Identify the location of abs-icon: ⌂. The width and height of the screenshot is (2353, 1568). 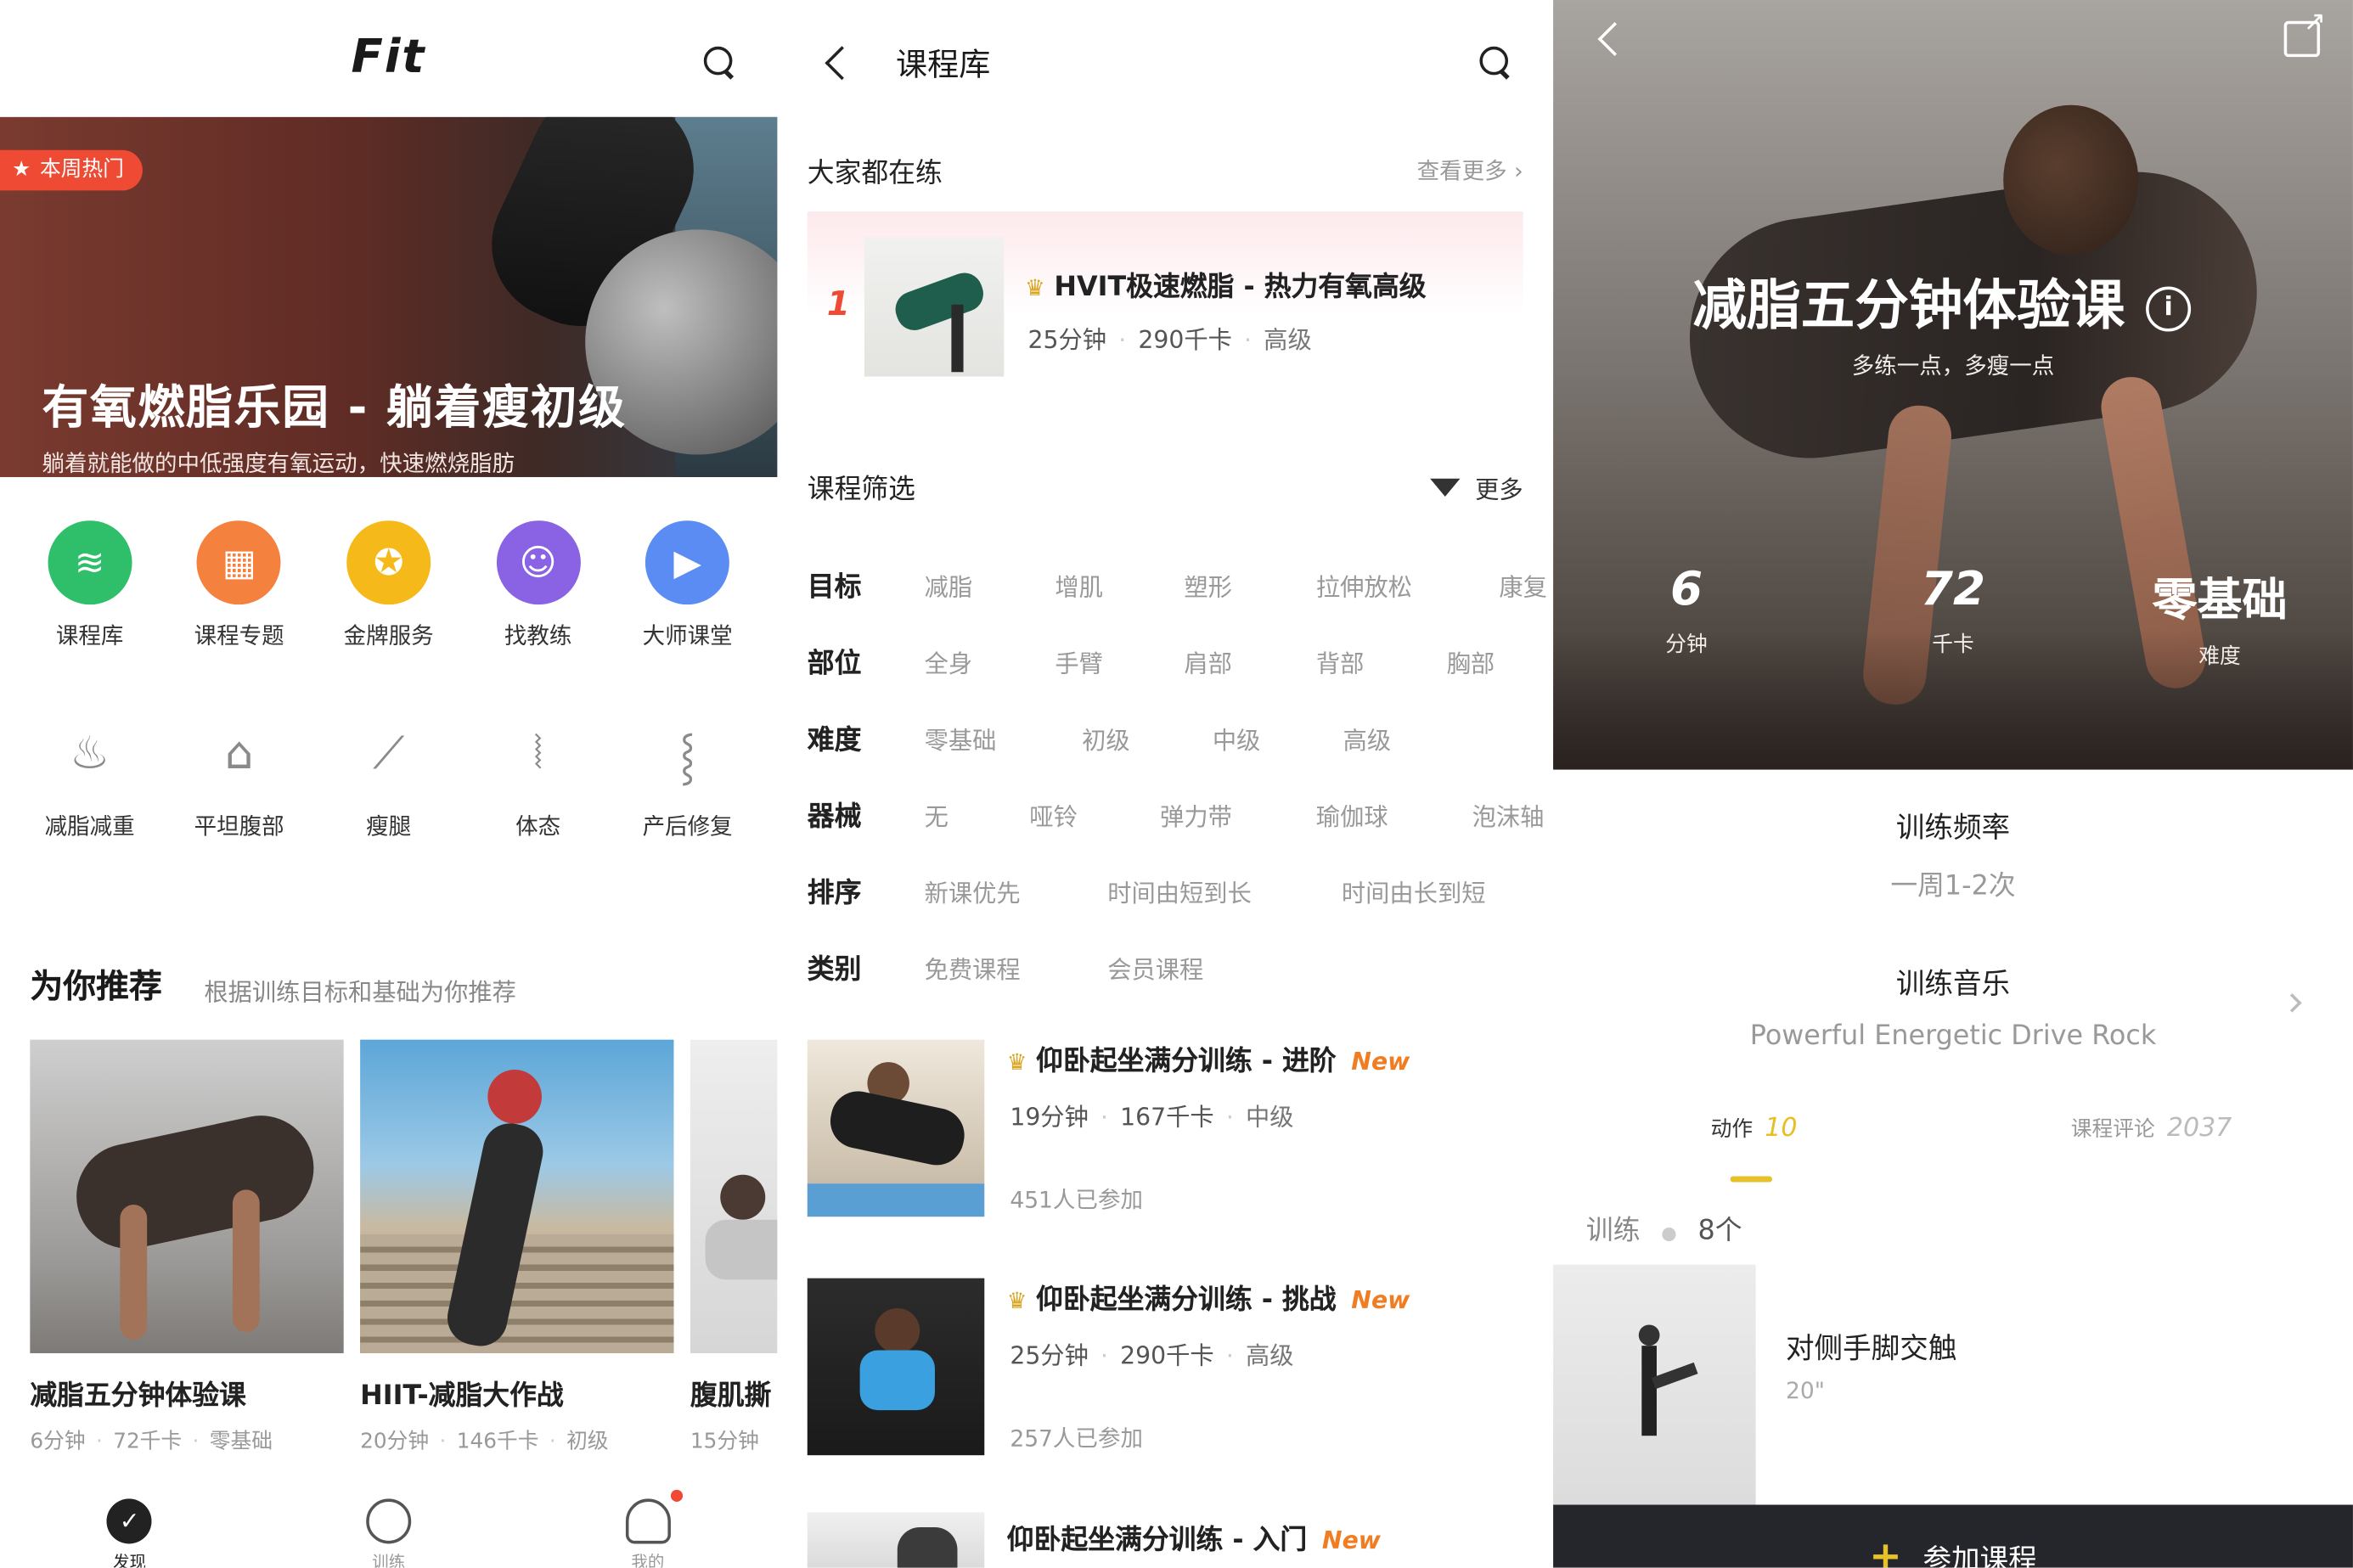
(239, 753).